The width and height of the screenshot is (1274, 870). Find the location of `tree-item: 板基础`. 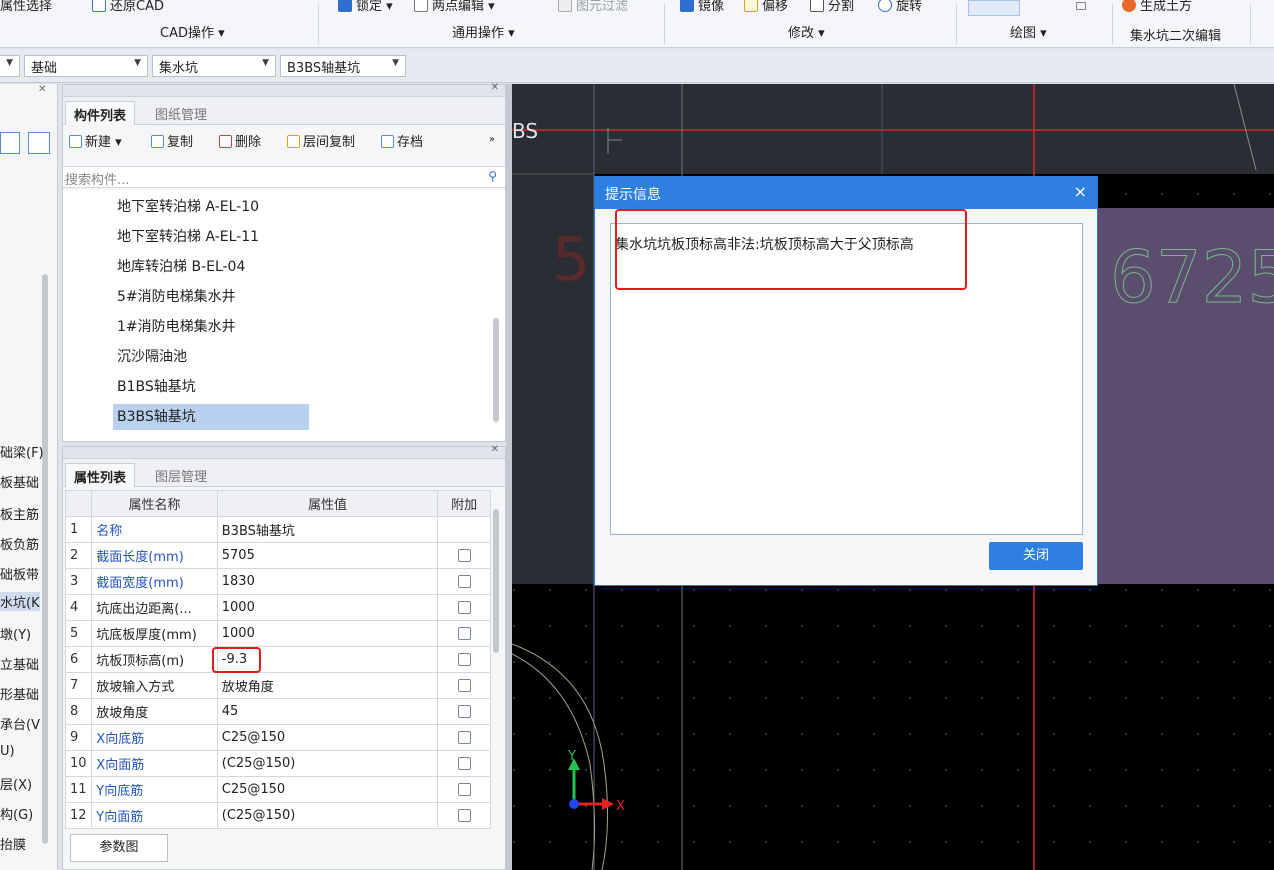

tree-item: 板基础 is located at coordinates (19, 481).